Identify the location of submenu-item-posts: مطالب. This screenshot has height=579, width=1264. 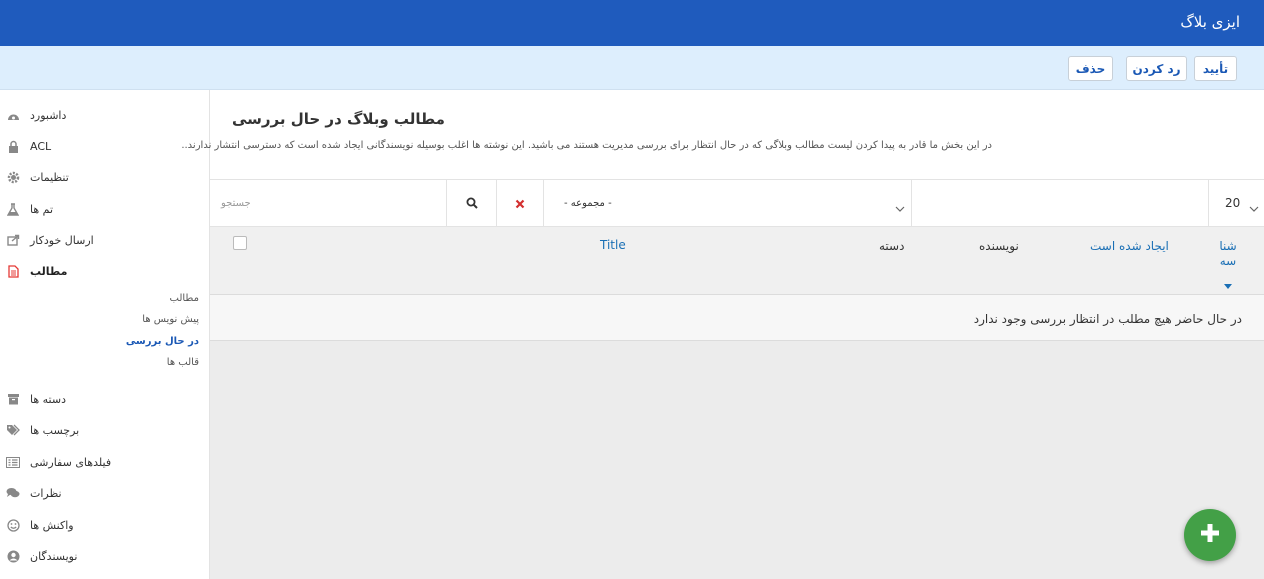
(184, 298).